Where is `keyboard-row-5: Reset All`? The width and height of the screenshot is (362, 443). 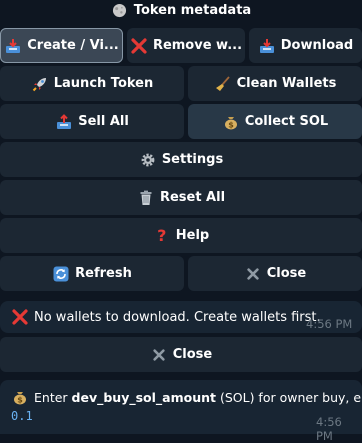 keyboard-row-5: Reset All is located at coordinates (181, 197).